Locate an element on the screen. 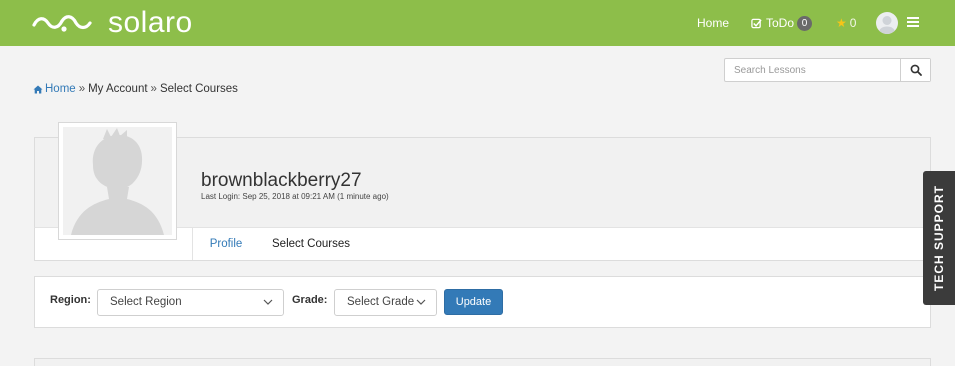 The image size is (955, 366). user-silhouette-icon is located at coordinates (887, 25).